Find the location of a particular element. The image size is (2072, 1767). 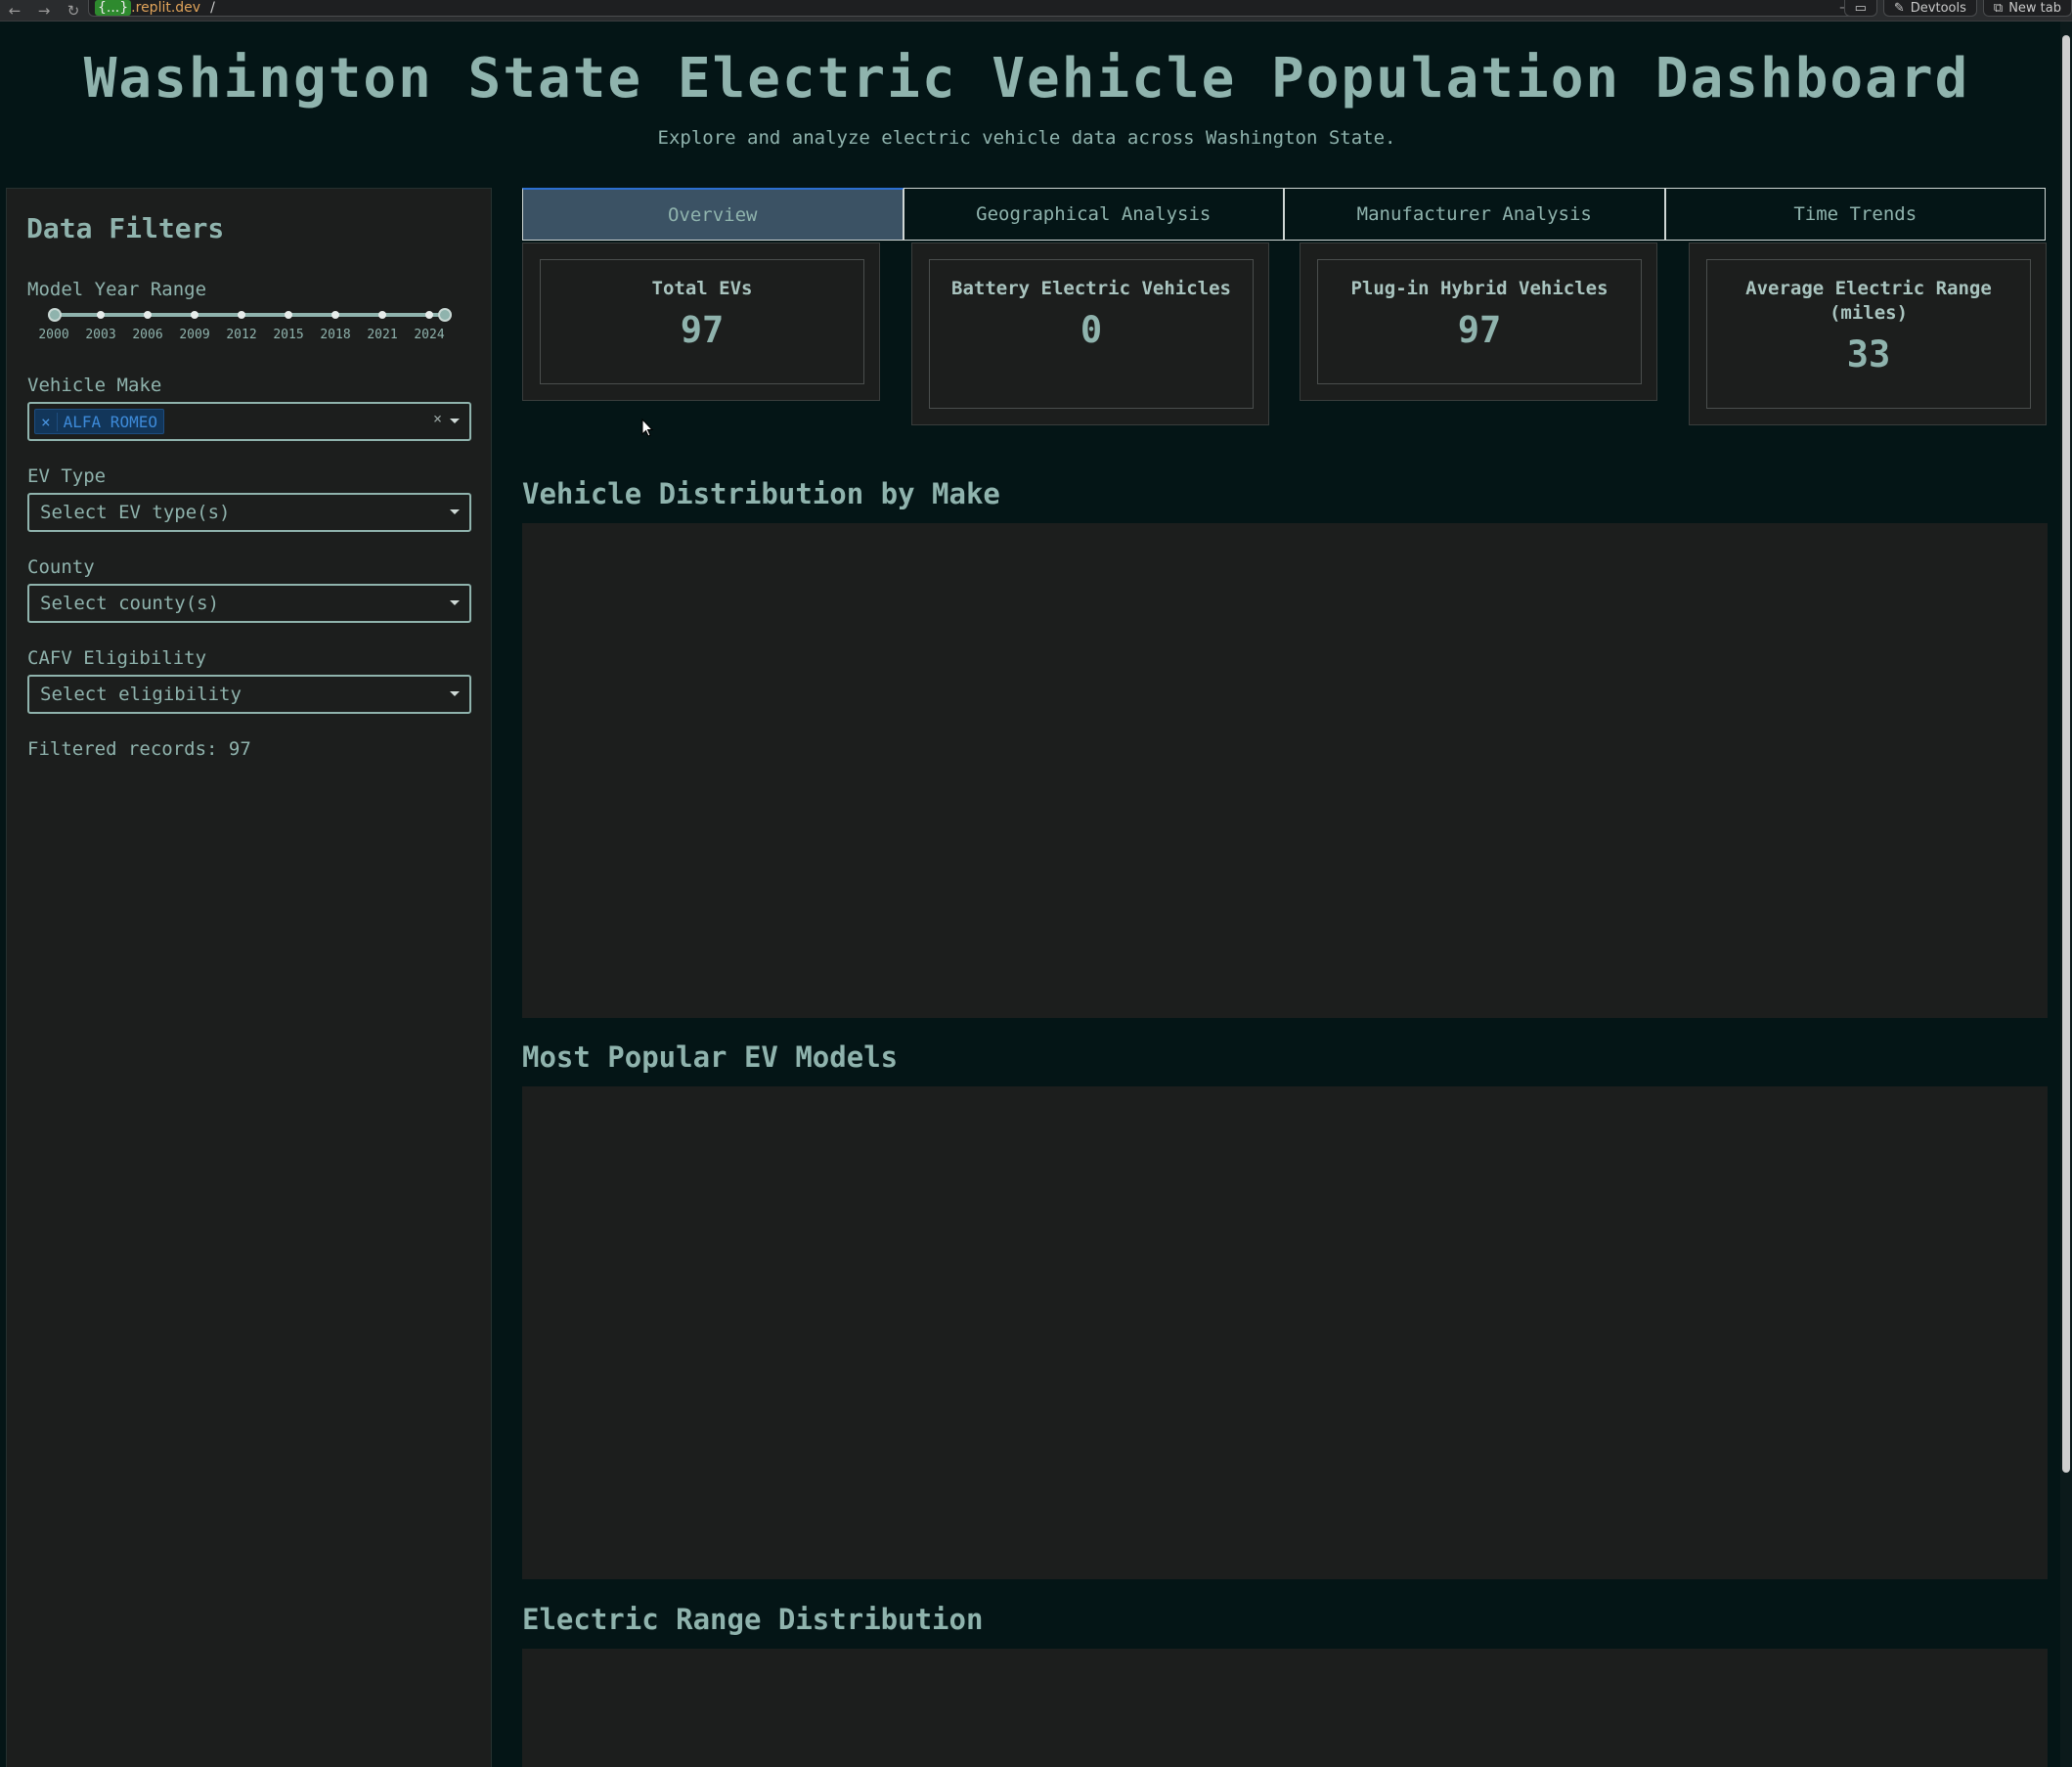

new-tab-button: ⧉ New tab is located at coordinates (2027, 8).